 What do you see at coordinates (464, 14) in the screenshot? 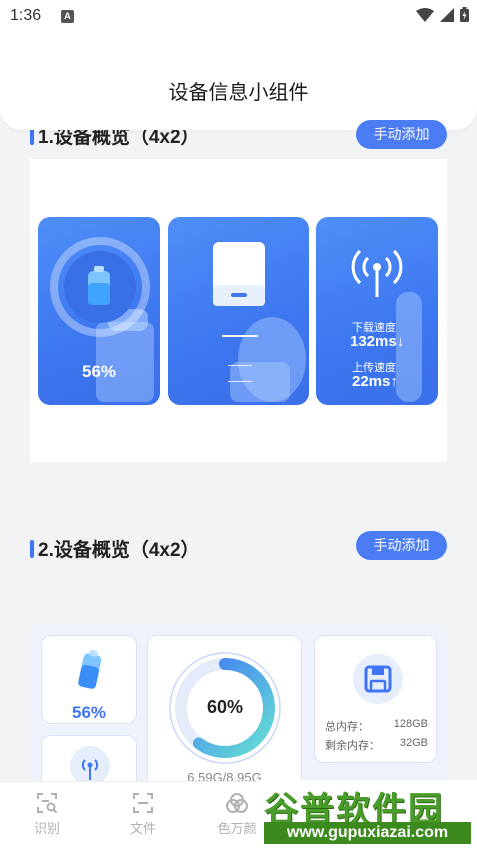
I see `battery-status-icon` at bounding box center [464, 14].